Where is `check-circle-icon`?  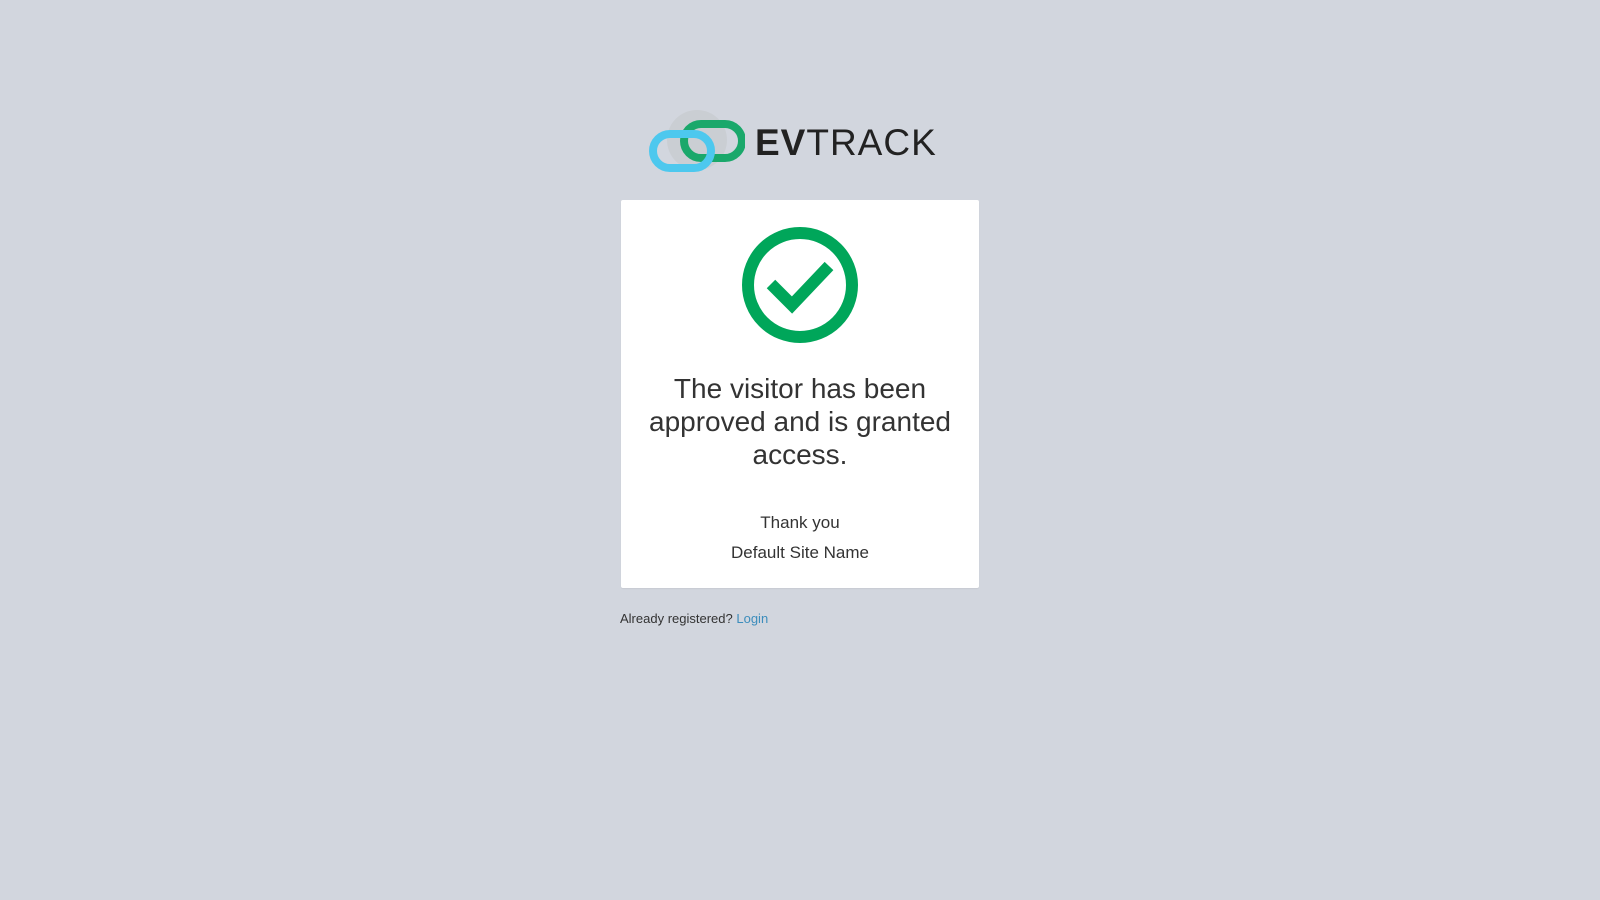
check-circle-icon is located at coordinates (800, 285).